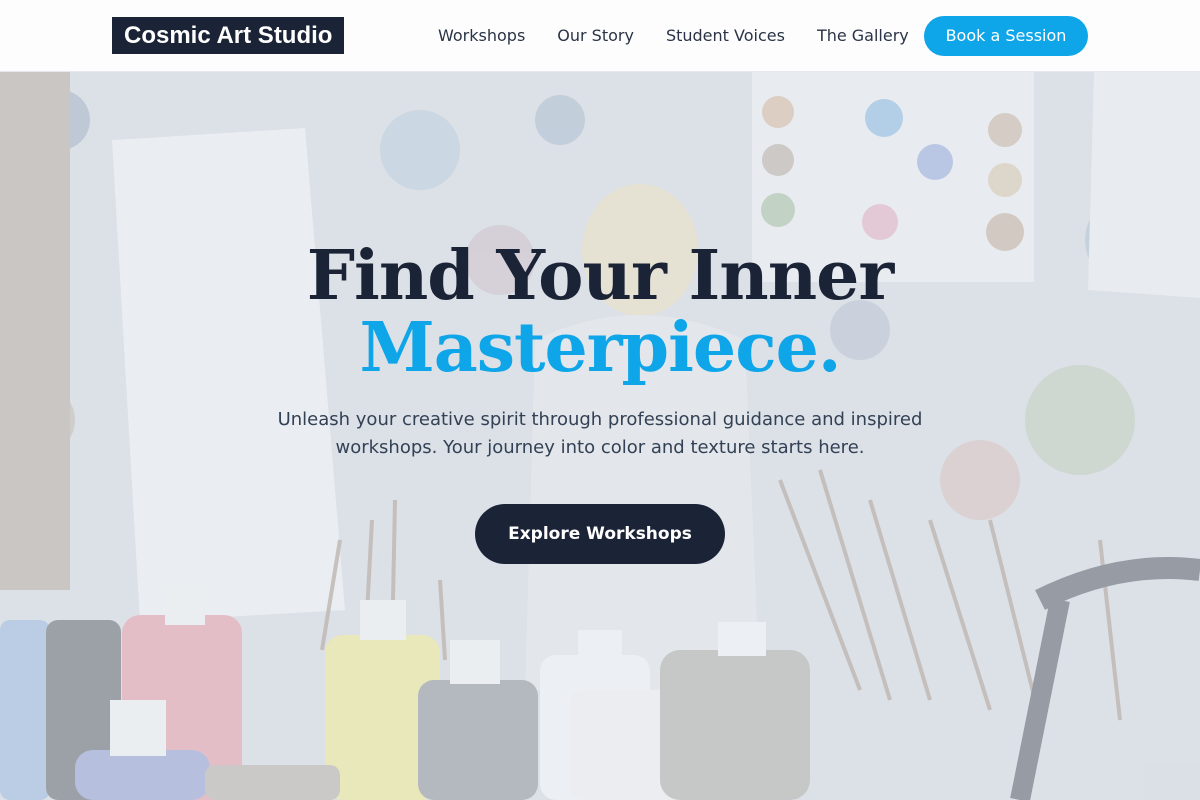 Image resolution: width=1200 pixels, height=800 pixels. Describe the element at coordinates (481, 36) in the screenshot. I see `nav-link-workshops: Workshops` at that location.